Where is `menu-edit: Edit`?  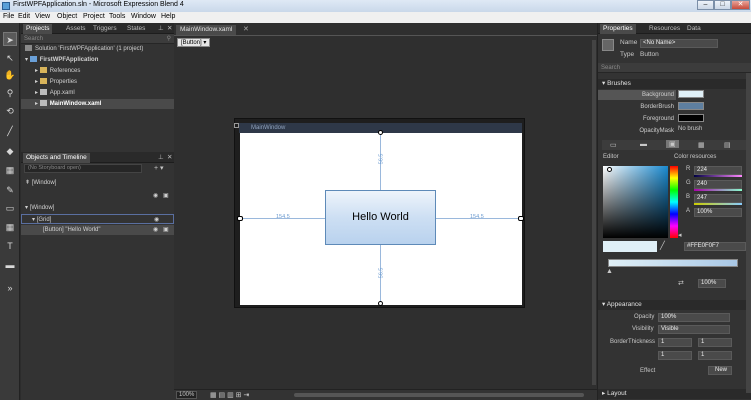 menu-edit: Edit is located at coordinates (24, 16).